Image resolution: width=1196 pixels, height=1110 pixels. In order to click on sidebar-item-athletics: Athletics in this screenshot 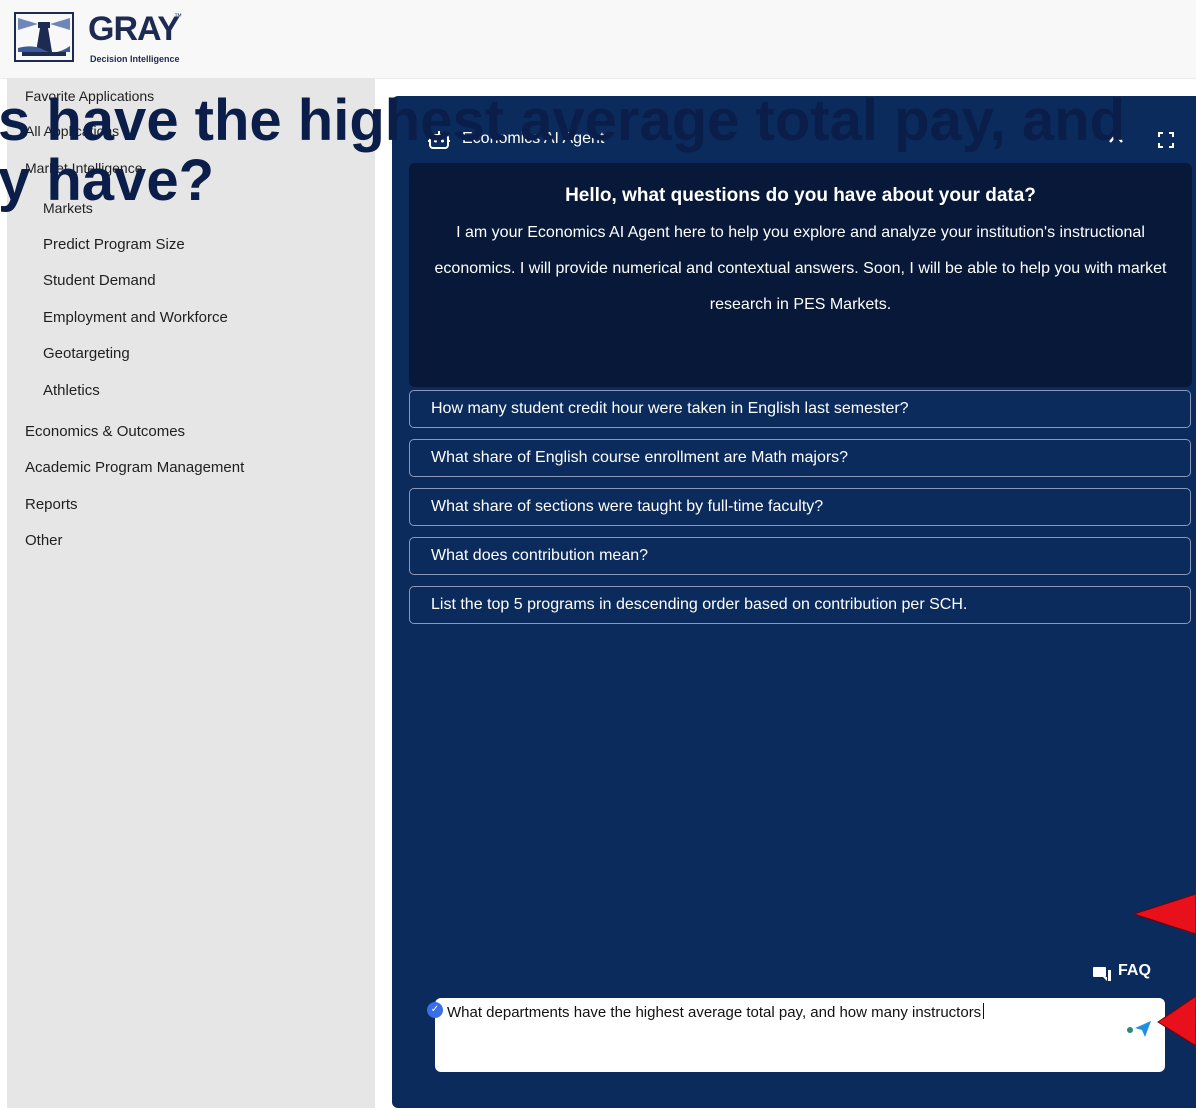, I will do `click(71, 390)`.